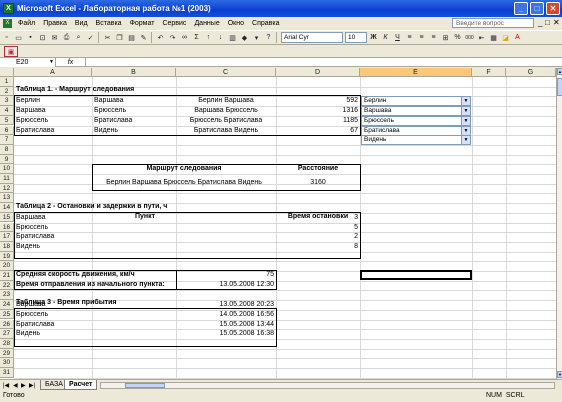 This screenshot has width=562, height=402. Describe the element at coordinates (7, 285) in the screenshot. I see `row-header: 22` at that location.